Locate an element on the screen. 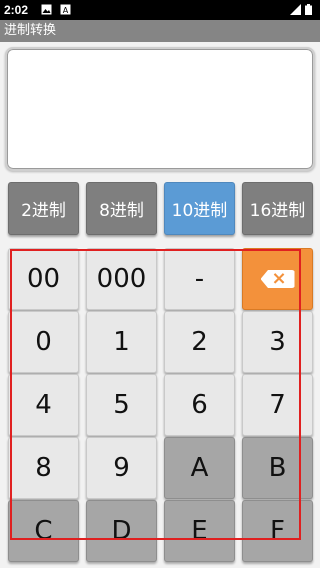  key-label: 7 is located at coordinates (277, 405).